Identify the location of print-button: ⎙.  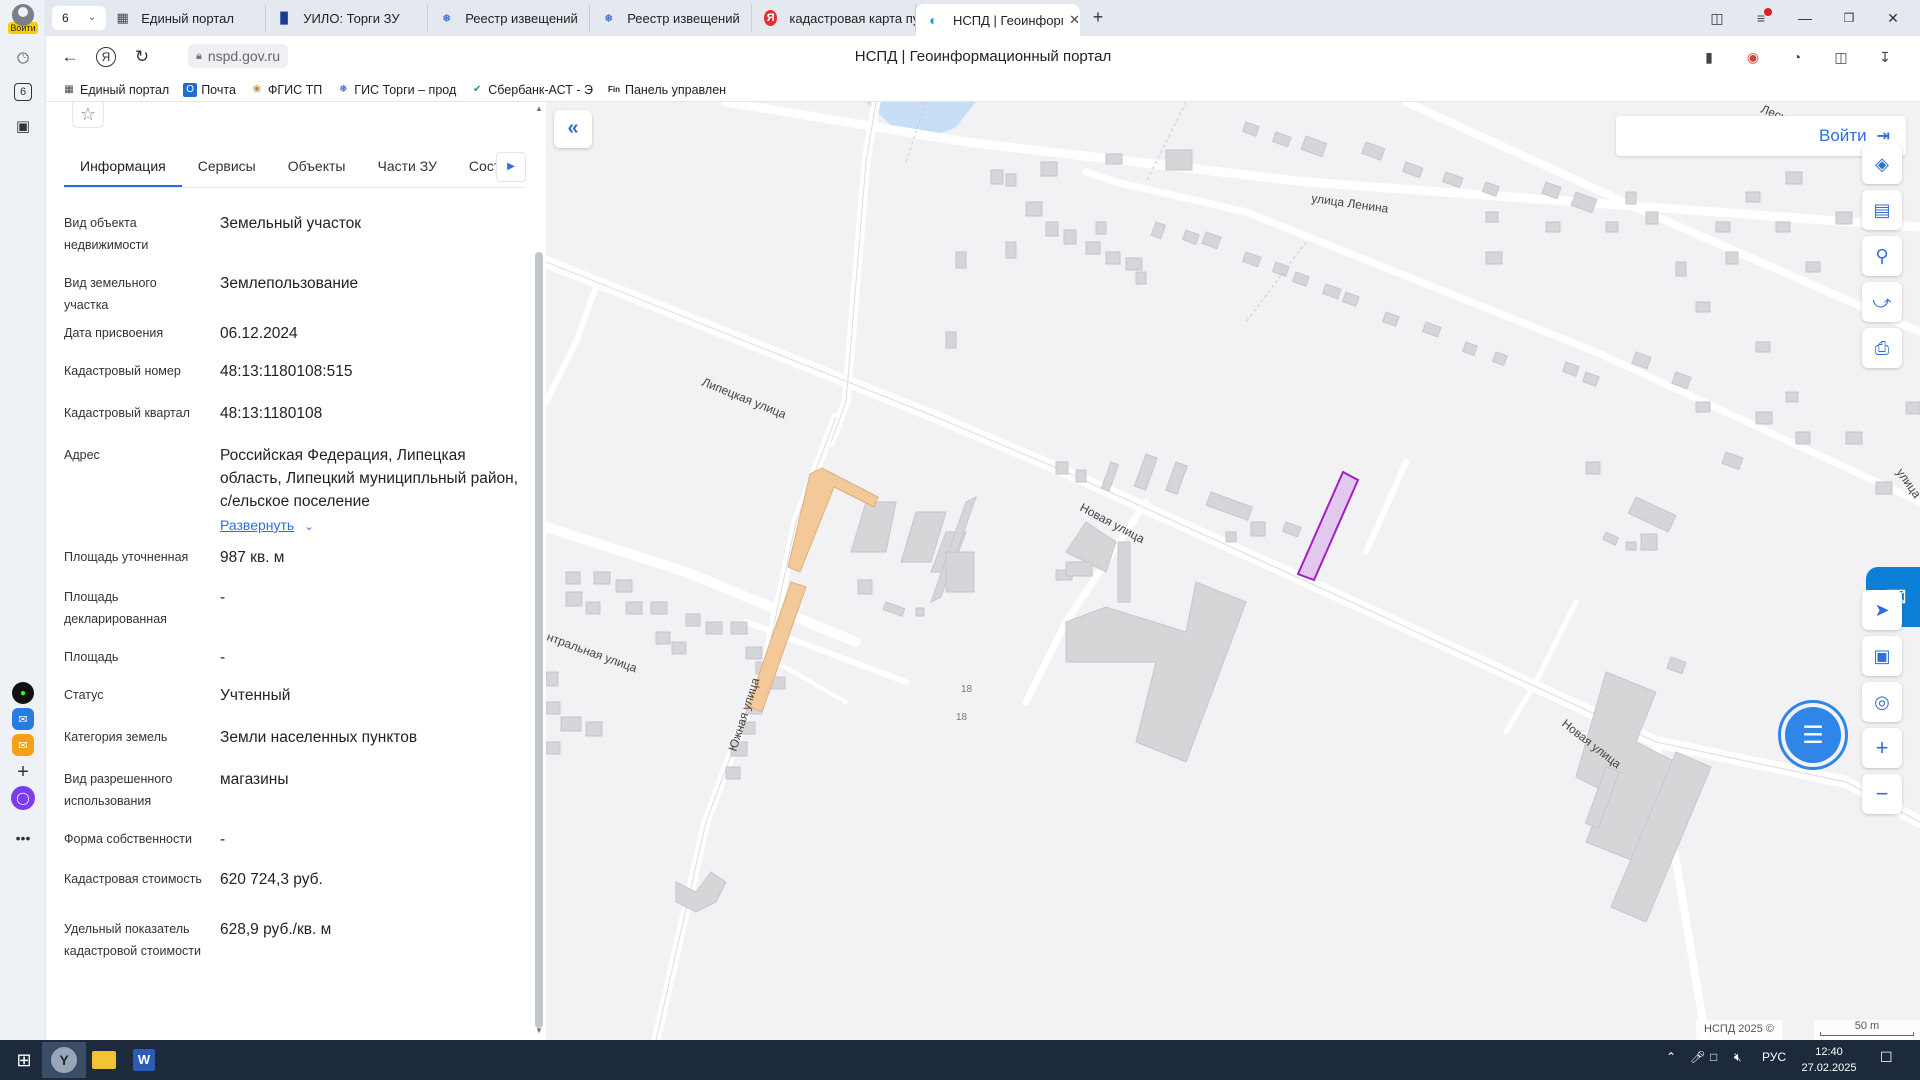
(1882, 348).